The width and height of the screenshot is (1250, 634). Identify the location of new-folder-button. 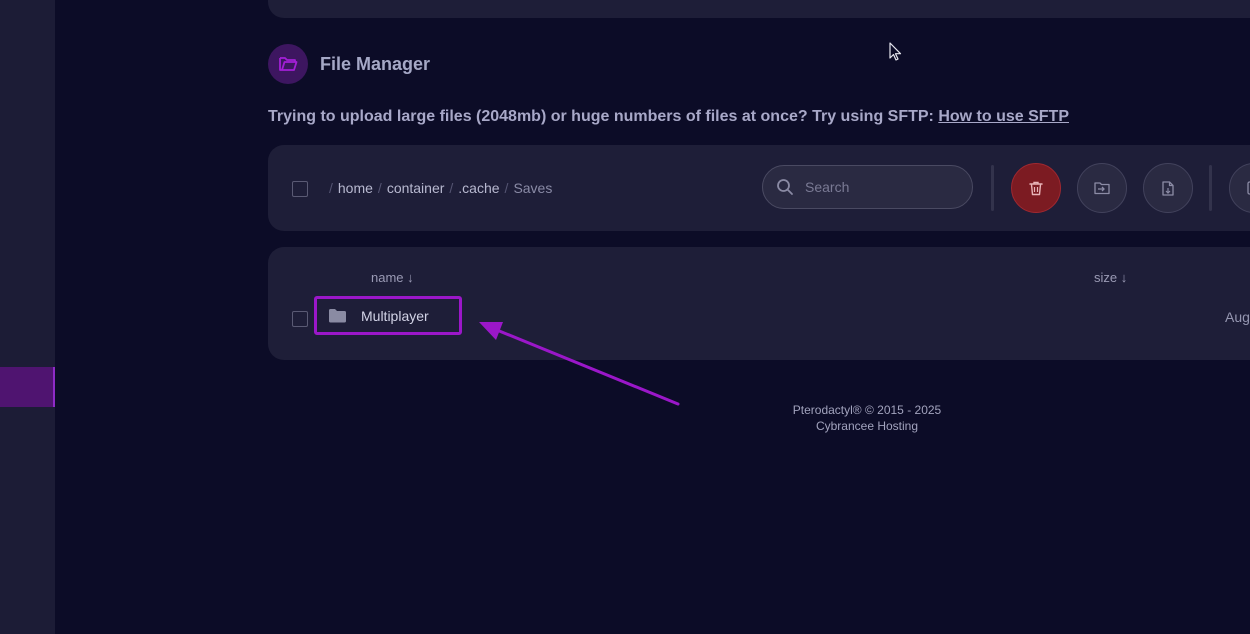
(1102, 188).